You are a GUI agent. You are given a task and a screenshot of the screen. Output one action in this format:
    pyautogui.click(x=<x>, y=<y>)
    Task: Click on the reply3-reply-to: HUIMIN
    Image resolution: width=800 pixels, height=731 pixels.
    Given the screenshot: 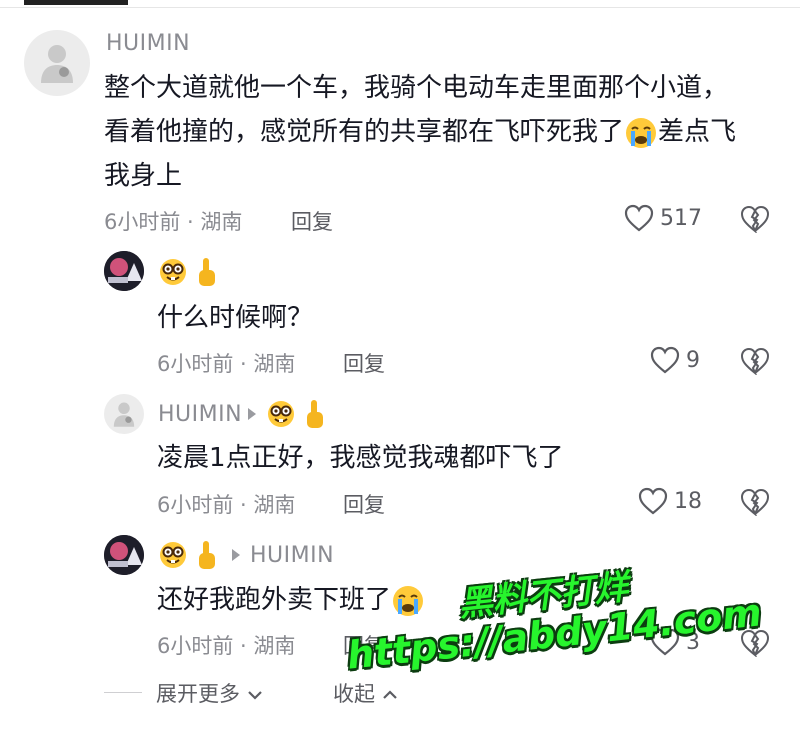 What is the action you would take?
    pyautogui.click(x=292, y=555)
    